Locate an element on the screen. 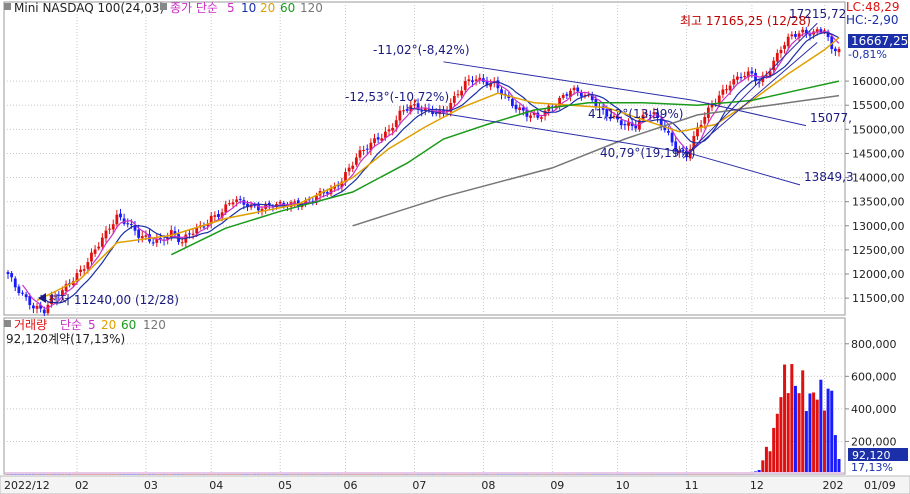  volume-tick-label: 400,000 is located at coordinates (874, 409).